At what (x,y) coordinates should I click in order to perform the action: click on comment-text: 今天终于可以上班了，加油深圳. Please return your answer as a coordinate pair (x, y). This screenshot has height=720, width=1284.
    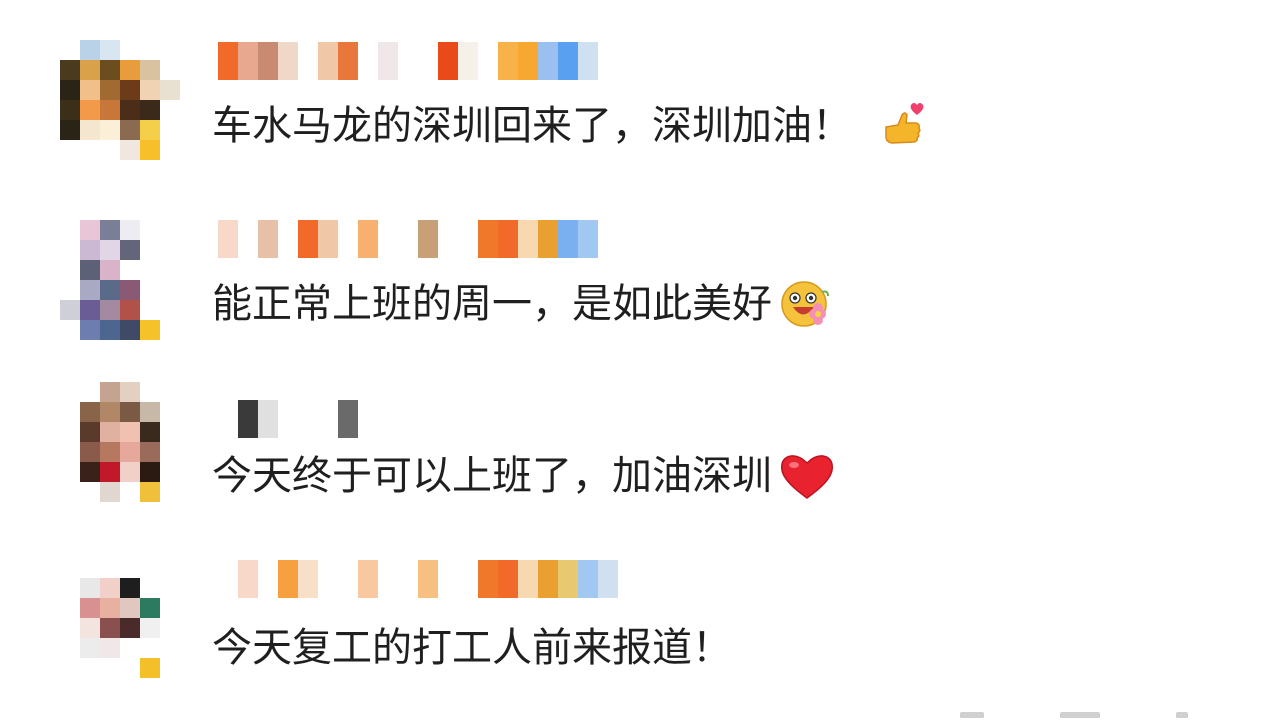
    Looking at the image, I should click on (524, 476).